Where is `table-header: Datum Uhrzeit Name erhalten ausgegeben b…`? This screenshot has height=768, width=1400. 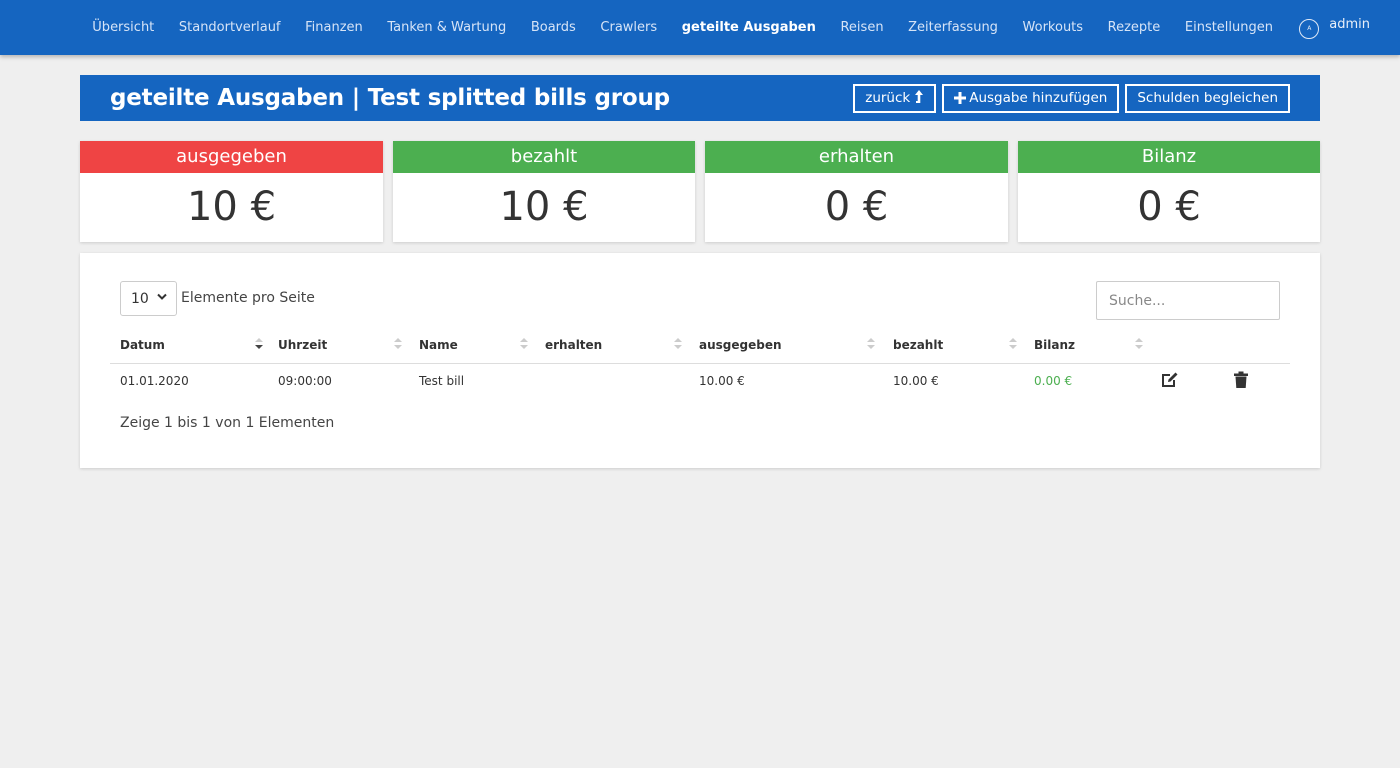 table-header: Datum Uhrzeit Name erhalten ausgegeben b… is located at coordinates (700, 348).